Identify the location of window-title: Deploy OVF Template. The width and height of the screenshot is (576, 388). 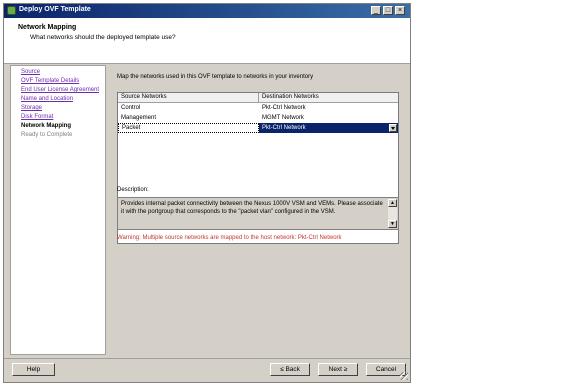
(55, 9).